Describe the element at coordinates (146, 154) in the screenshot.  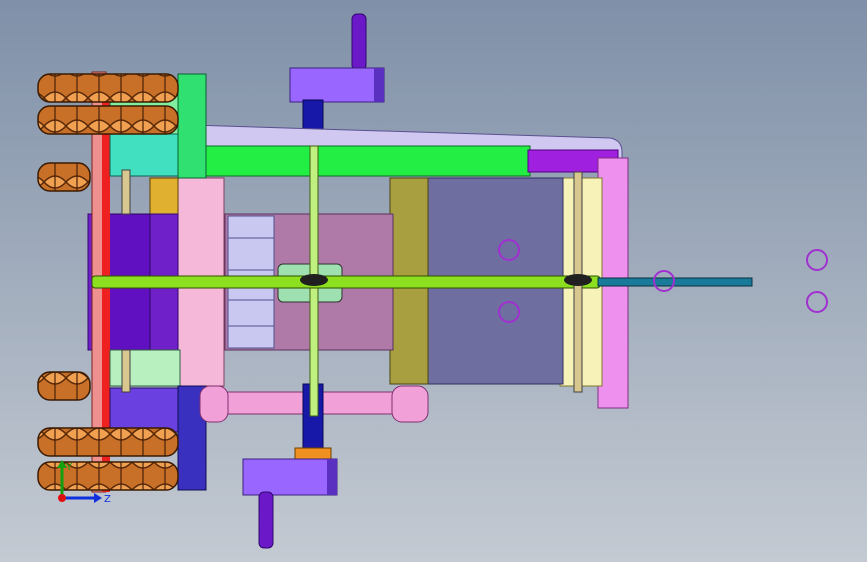
I see `cyan-block-upper` at that location.